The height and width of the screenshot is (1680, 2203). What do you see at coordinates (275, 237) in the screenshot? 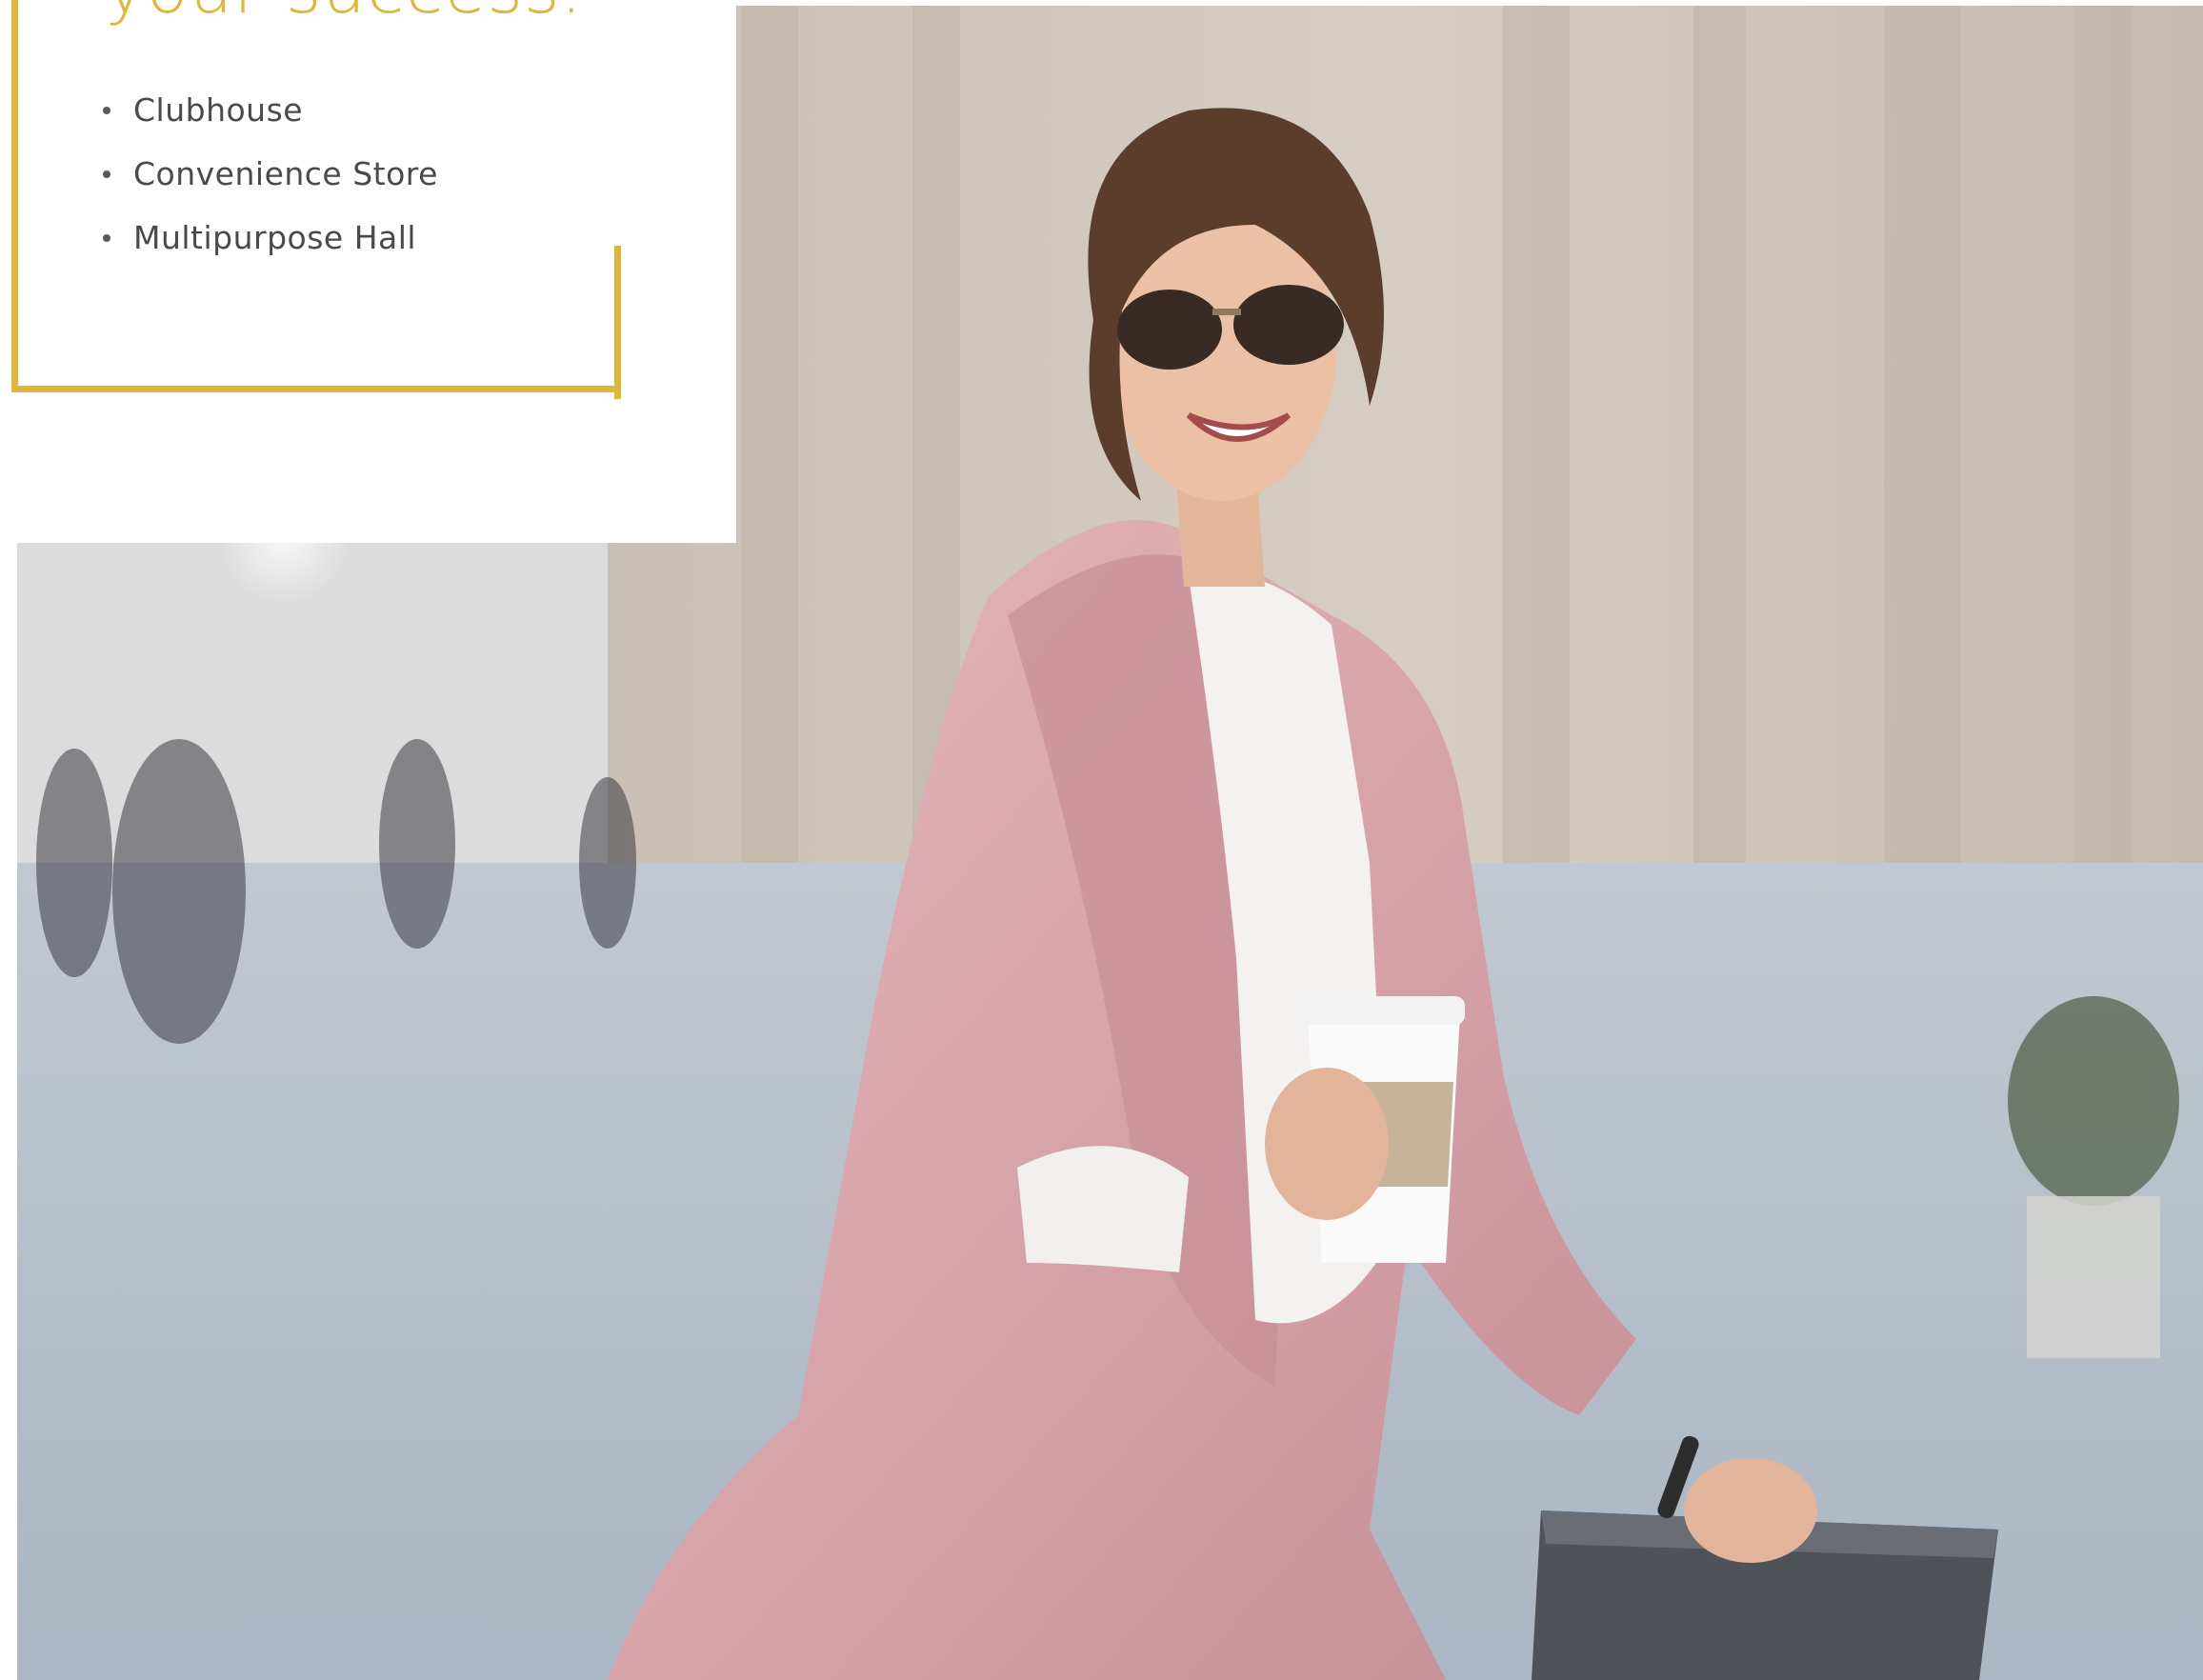
I see `amenity-label: Multipurpose Hall` at bounding box center [275, 237].